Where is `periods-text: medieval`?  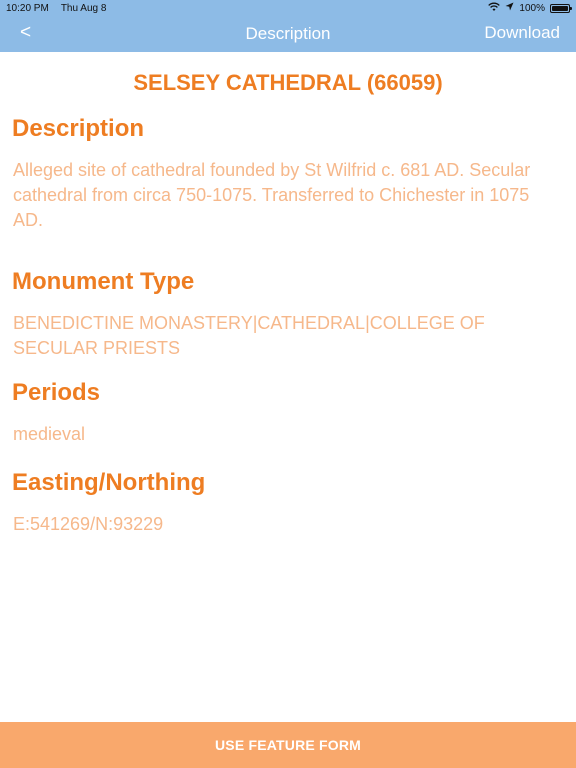
periods-text: medieval is located at coordinates (49, 434).